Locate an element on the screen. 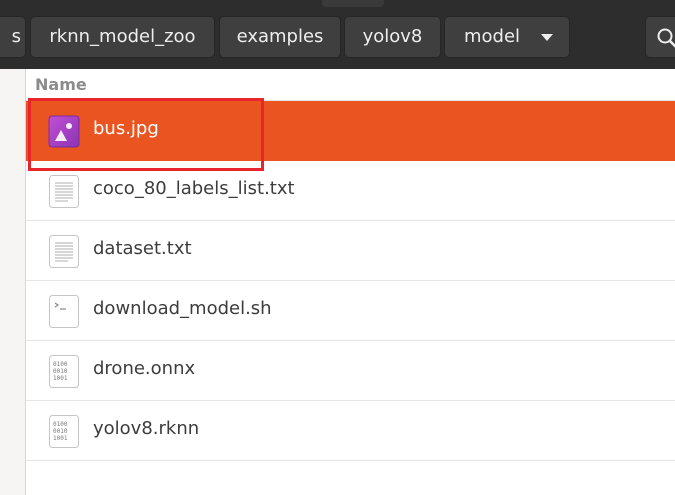 The width and height of the screenshot is (675, 495). search-icon is located at coordinates (666, 38).